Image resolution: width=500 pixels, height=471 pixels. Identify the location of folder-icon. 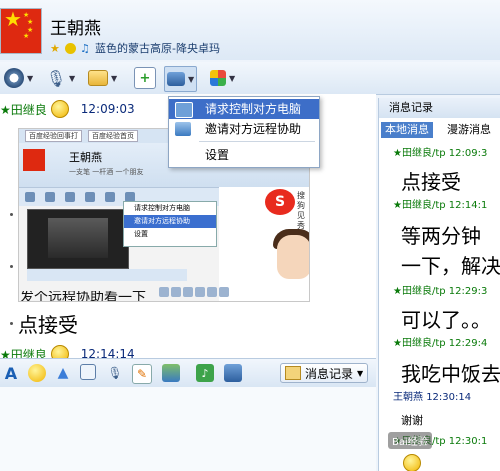
(98, 78).